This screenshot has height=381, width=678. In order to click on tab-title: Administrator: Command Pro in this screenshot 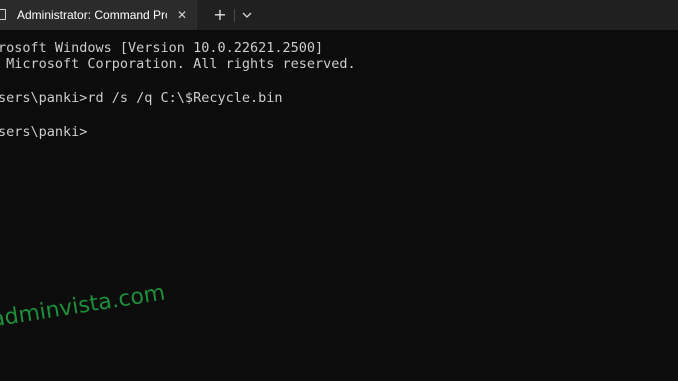, I will do `click(92, 15)`.